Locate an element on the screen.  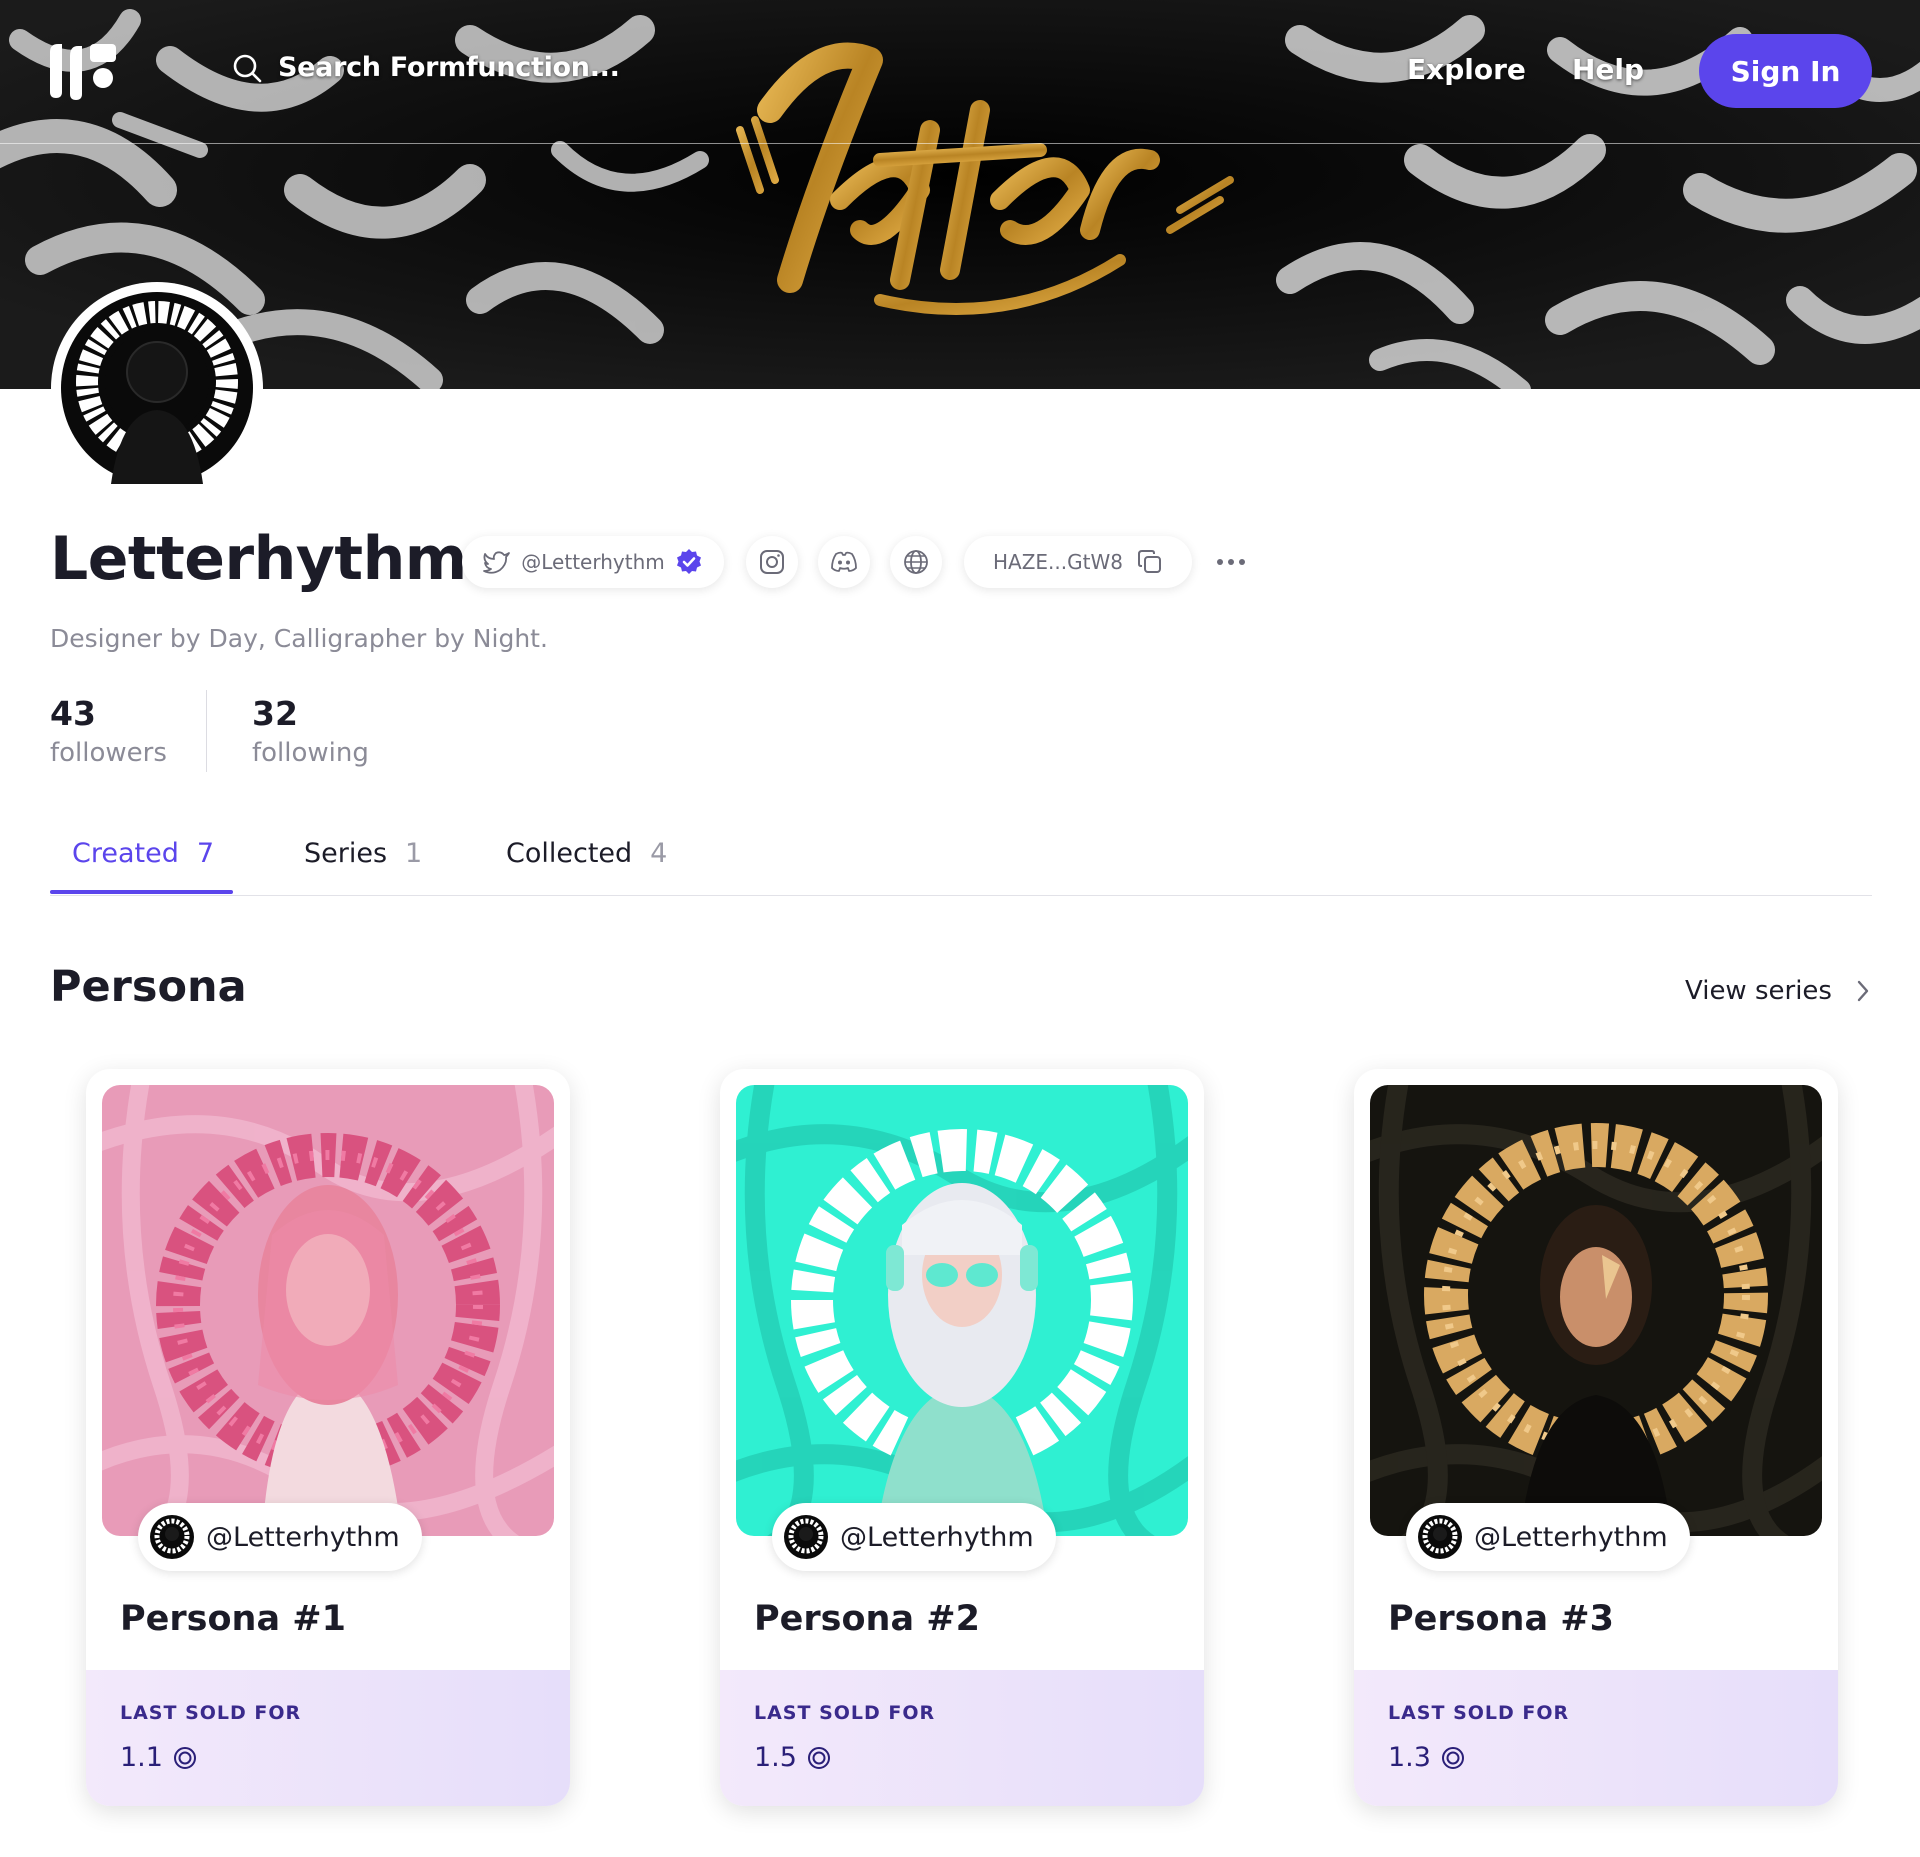
twitter-handle: @Letterhythm is located at coordinates (593, 562).